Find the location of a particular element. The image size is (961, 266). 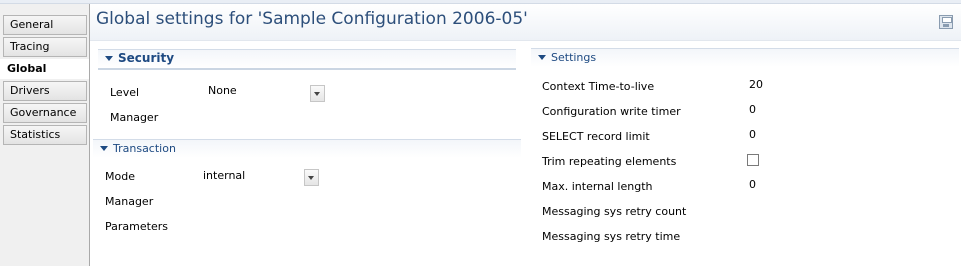

select-record-limit-label: SELECT record limit is located at coordinates (596, 136).